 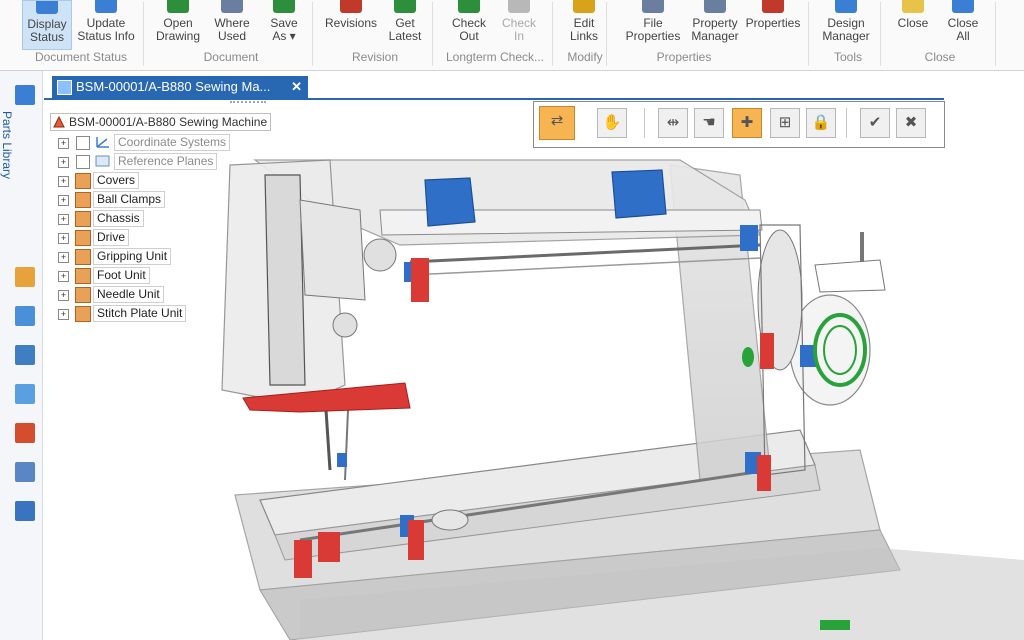 What do you see at coordinates (25, 277) in the screenshot?
I see `structure-icon` at bounding box center [25, 277].